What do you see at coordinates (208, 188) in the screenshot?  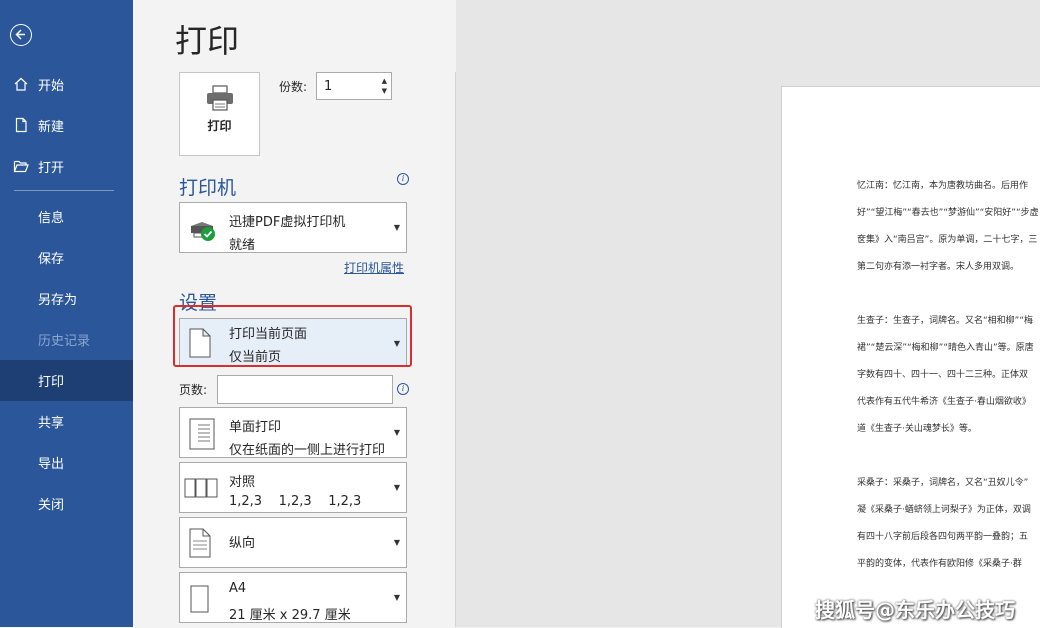 I see `printer-section-title: 打印机` at bounding box center [208, 188].